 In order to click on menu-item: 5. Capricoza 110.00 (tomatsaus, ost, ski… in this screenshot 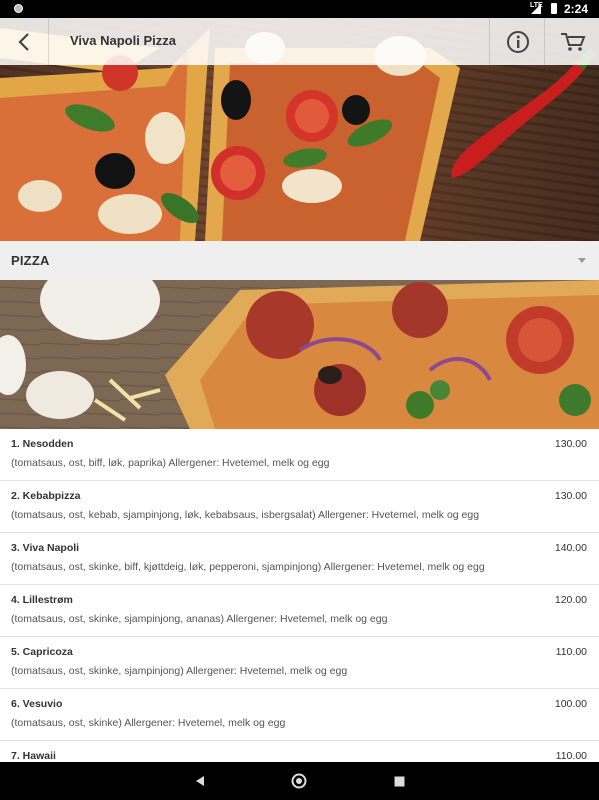, I will do `click(299, 663)`.